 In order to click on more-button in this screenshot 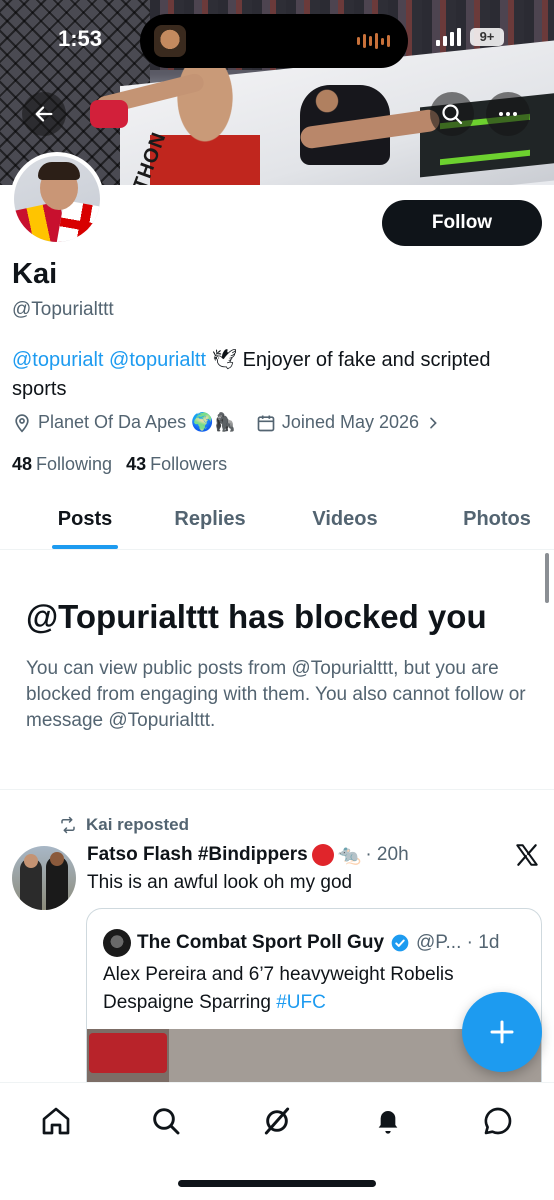, I will do `click(508, 114)`.